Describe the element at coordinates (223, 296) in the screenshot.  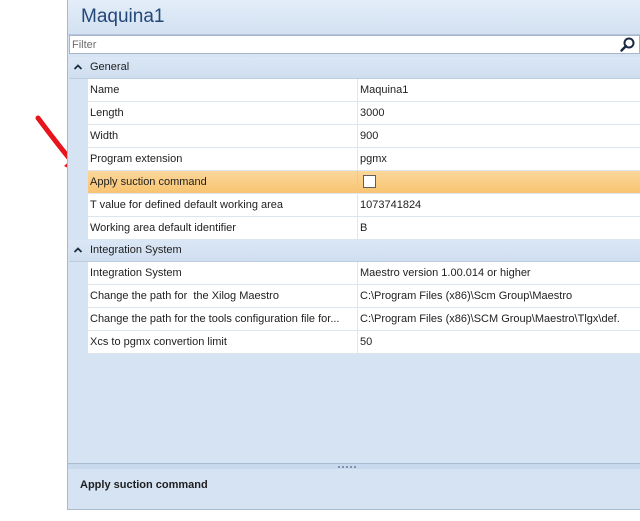
I see `property-name: Change the path for the Xilog Maestro` at that location.